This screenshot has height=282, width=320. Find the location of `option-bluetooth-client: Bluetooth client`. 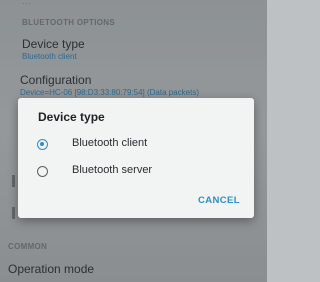

option-bluetooth-client: Bluetooth client is located at coordinates (136, 146).